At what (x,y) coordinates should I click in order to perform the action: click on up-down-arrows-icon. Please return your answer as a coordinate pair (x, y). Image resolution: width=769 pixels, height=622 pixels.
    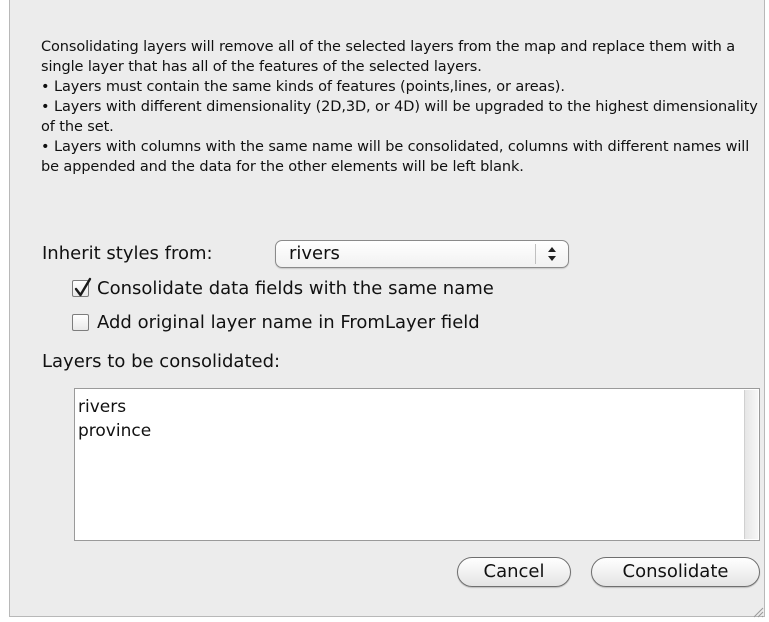
    Looking at the image, I should click on (552, 254).